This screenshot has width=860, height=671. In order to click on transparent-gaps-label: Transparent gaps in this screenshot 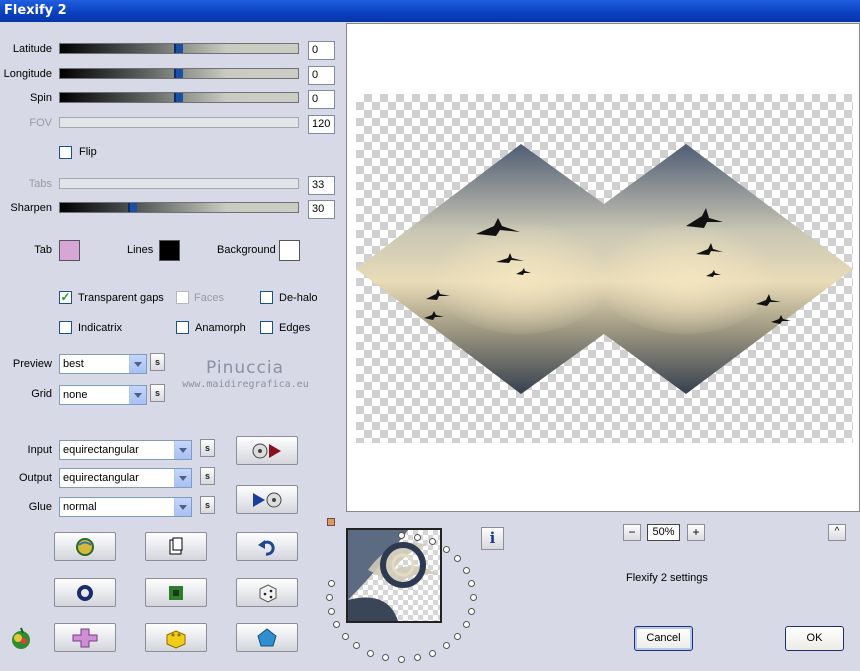, I will do `click(121, 298)`.